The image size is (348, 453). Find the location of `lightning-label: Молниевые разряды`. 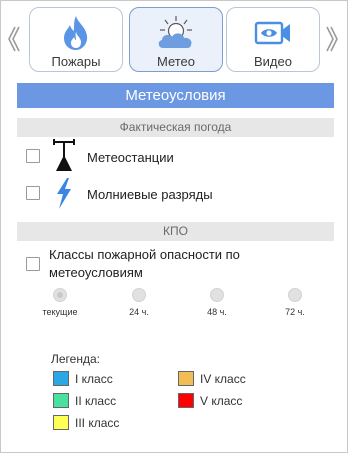

lightning-label: Молниевые разряды is located at coordinates (150, 194).